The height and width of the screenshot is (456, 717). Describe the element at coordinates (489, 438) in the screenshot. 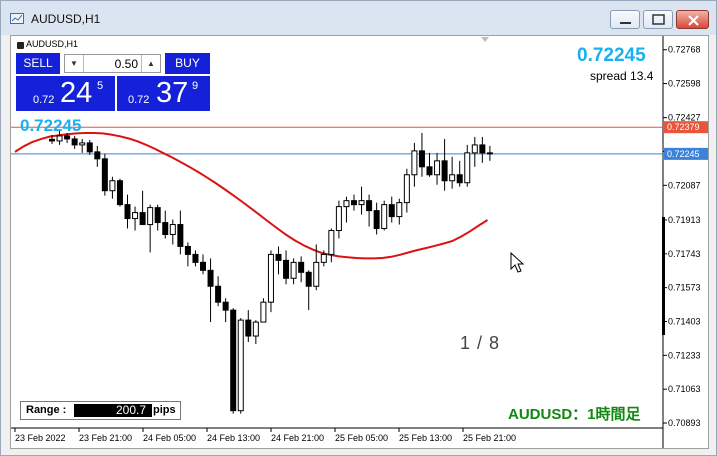

I see `time-tick-label: 25 Feb 21:00` at that location.